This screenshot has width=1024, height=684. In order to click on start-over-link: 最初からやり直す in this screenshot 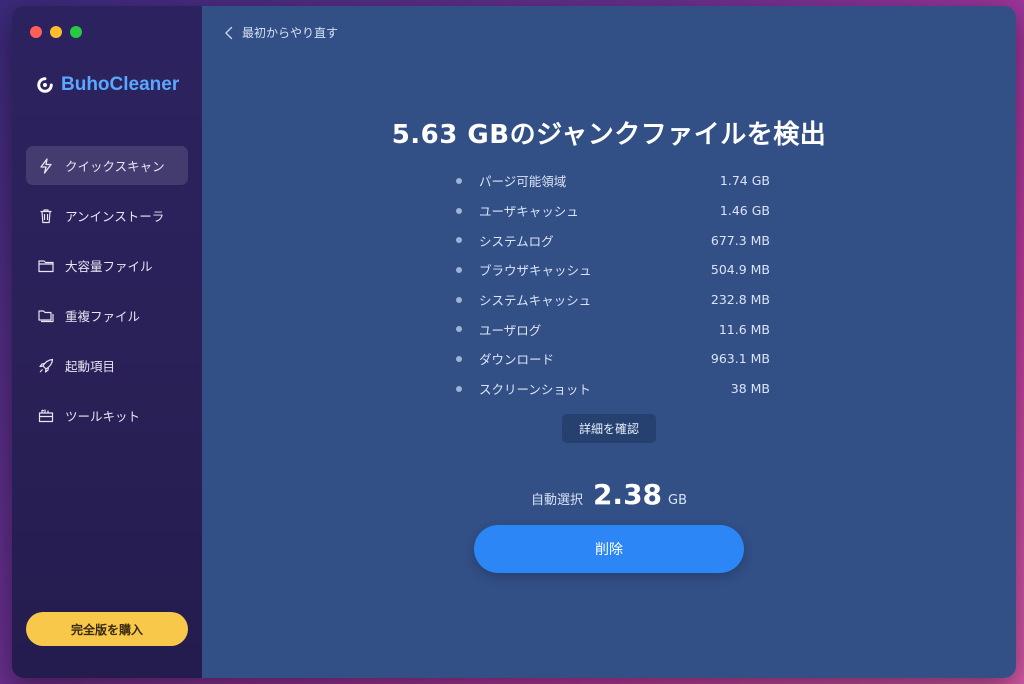, I will do `click(281, 32)`.